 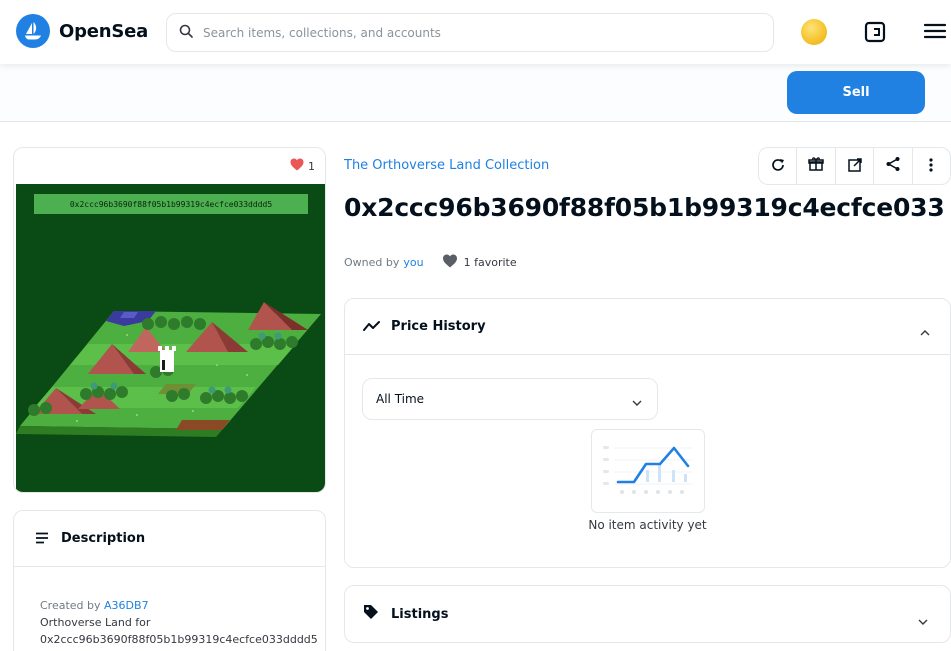 I want to click on listings-title: Listings, so click(x=420, y=614).